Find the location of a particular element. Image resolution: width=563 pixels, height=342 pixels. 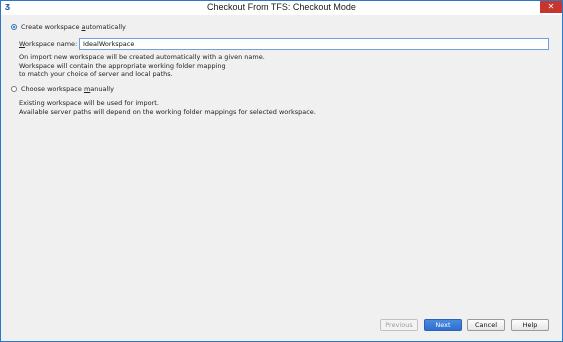

close-button: ✕ is located at coordinates (551, 7).